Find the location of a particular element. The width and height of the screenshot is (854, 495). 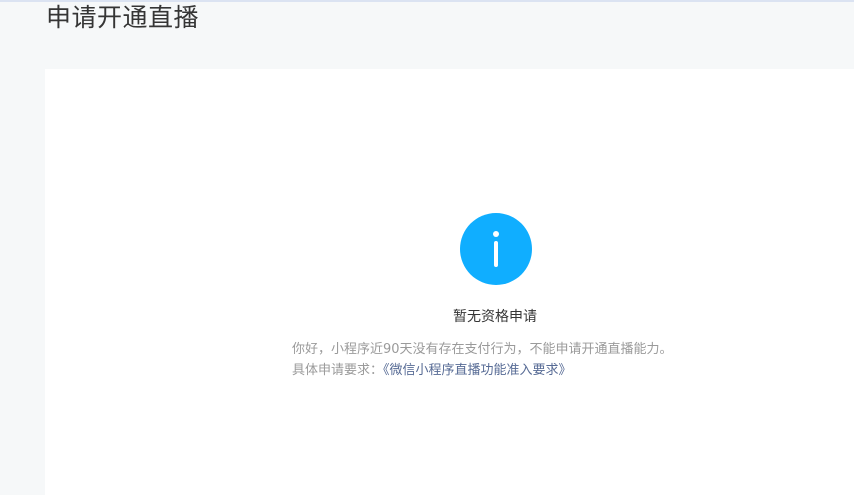

page-title: 申请开通直播 is located at coordinates (123, 17).